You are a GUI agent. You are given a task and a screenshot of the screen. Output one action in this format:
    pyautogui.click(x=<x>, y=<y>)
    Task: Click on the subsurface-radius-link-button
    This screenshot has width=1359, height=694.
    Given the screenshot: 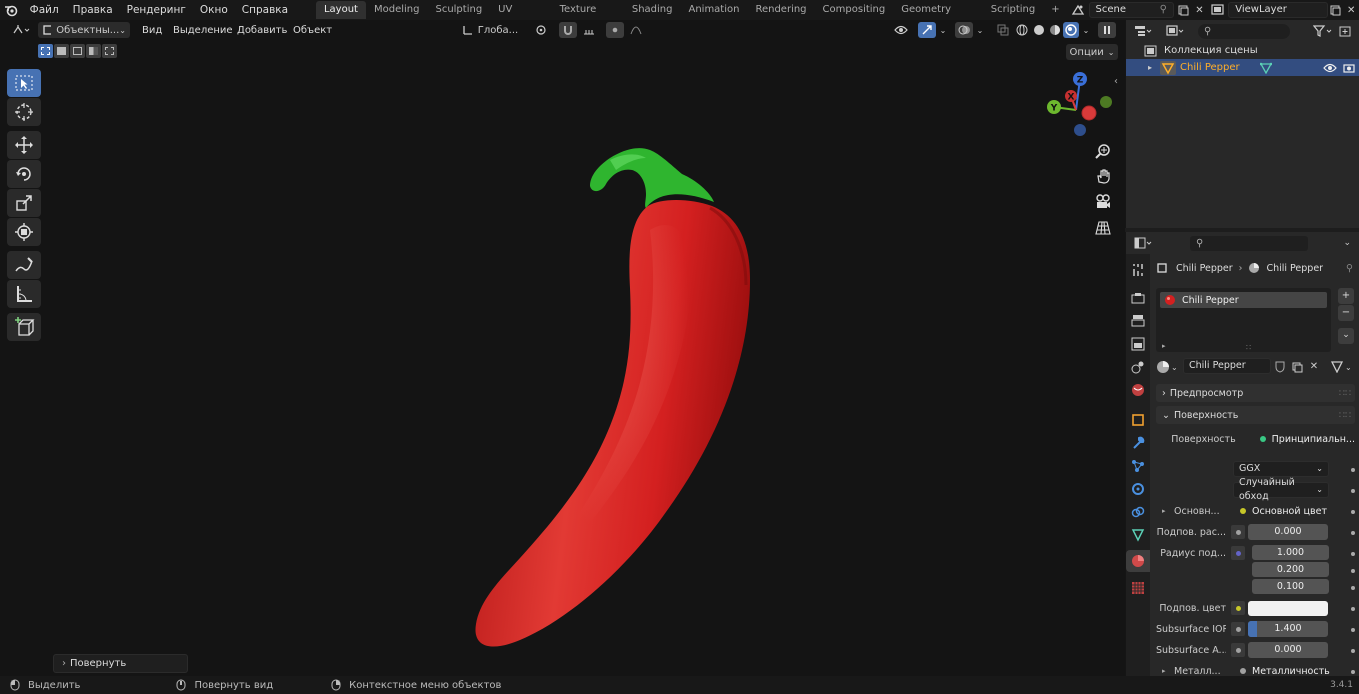 What is the action you would take?
    pyautogui.click(x=1238, y=553)
    